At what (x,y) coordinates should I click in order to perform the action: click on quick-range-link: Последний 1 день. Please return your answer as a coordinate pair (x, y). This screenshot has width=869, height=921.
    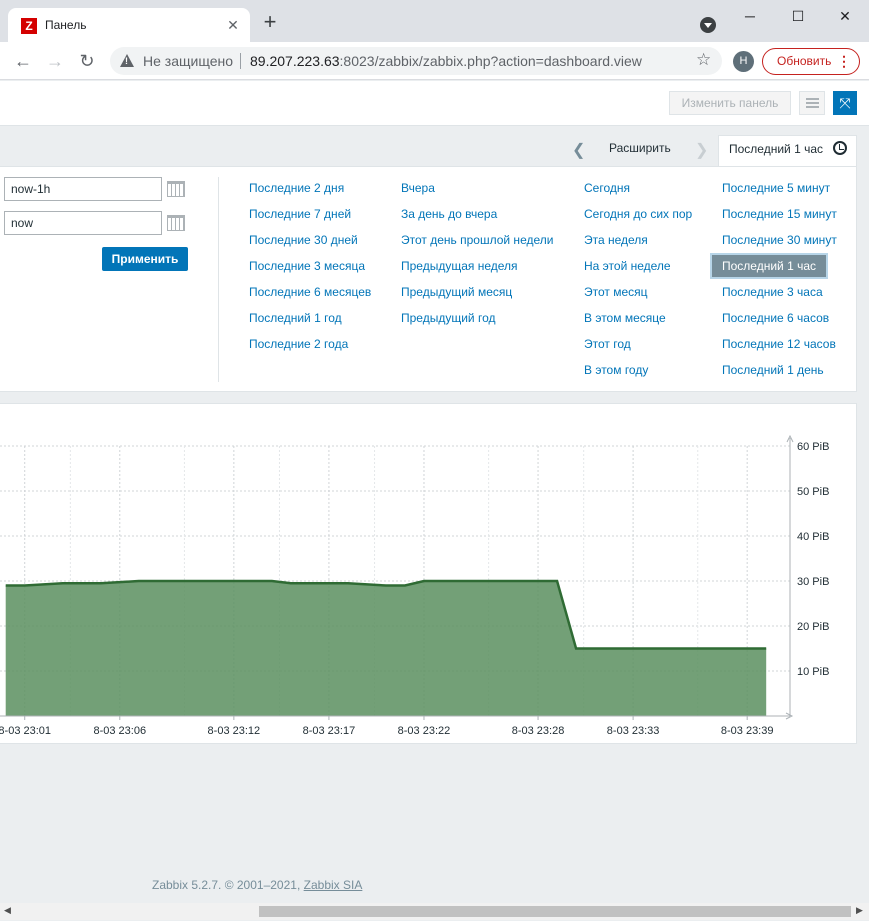
    Looking at the image, I should click on (773, 370).